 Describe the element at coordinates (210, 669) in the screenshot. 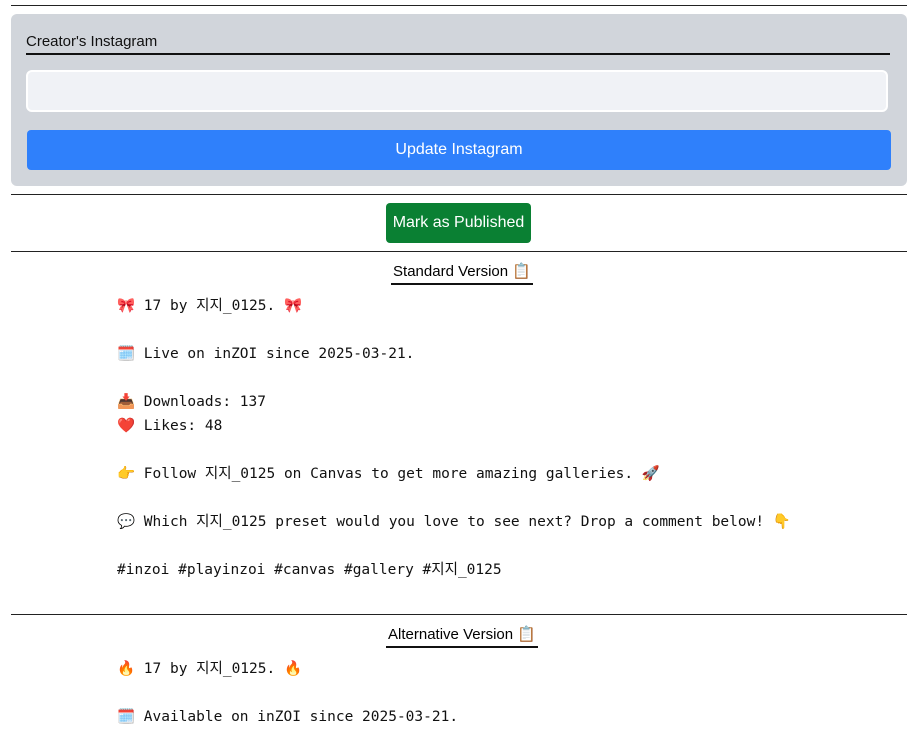

I see `alternative-title-line: 🔥 17 by 지지_0125. 🔥` at that location.